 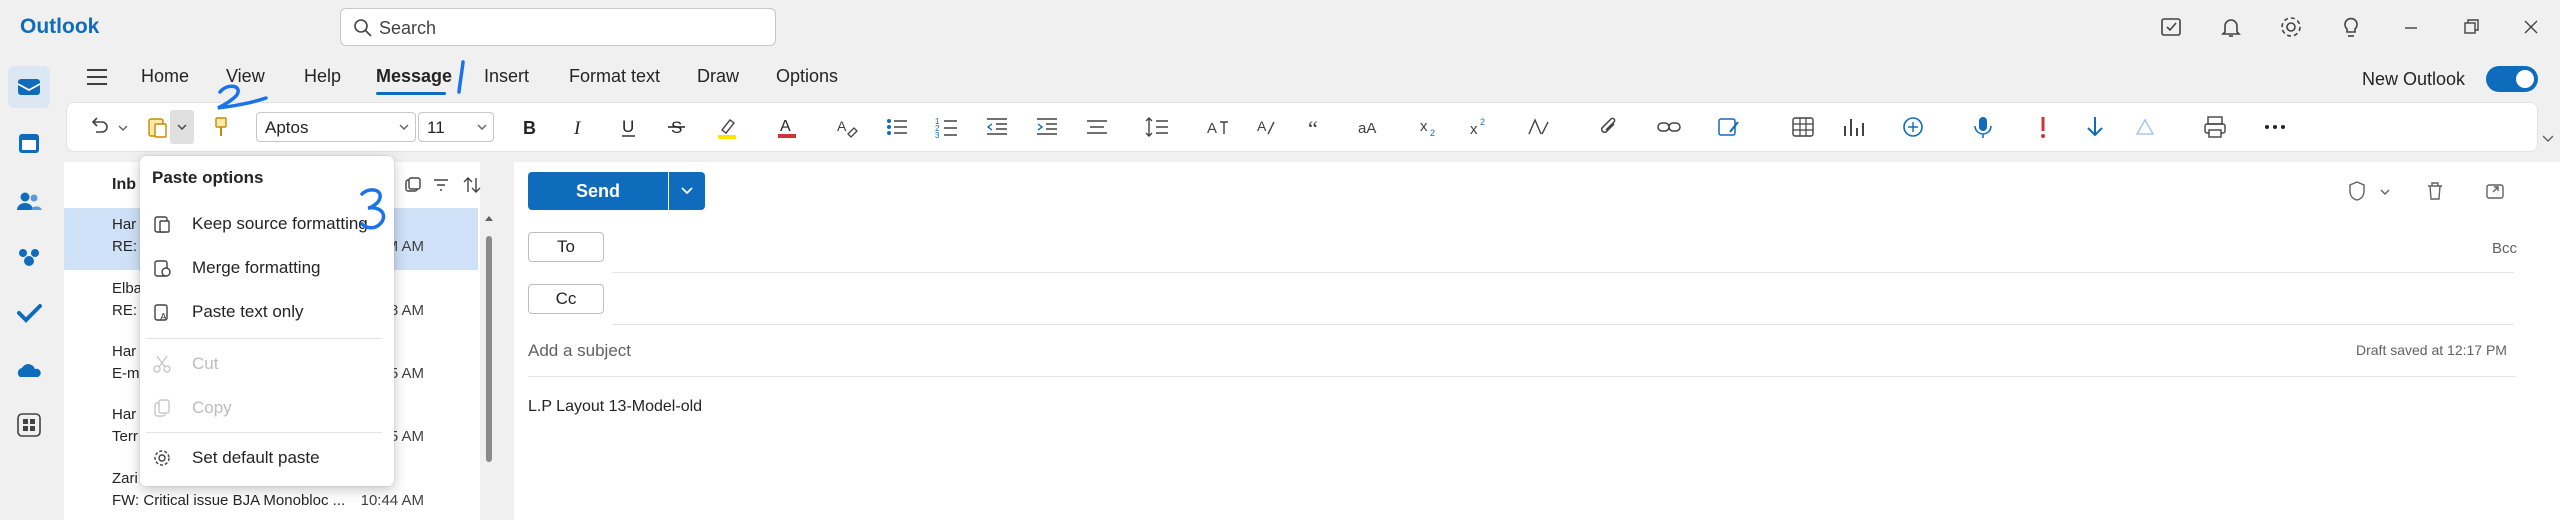 What do you see at coordinates (2095, 127) in the screenshot?
I see `low-importance-icon` at bounding box center [2095, 127].